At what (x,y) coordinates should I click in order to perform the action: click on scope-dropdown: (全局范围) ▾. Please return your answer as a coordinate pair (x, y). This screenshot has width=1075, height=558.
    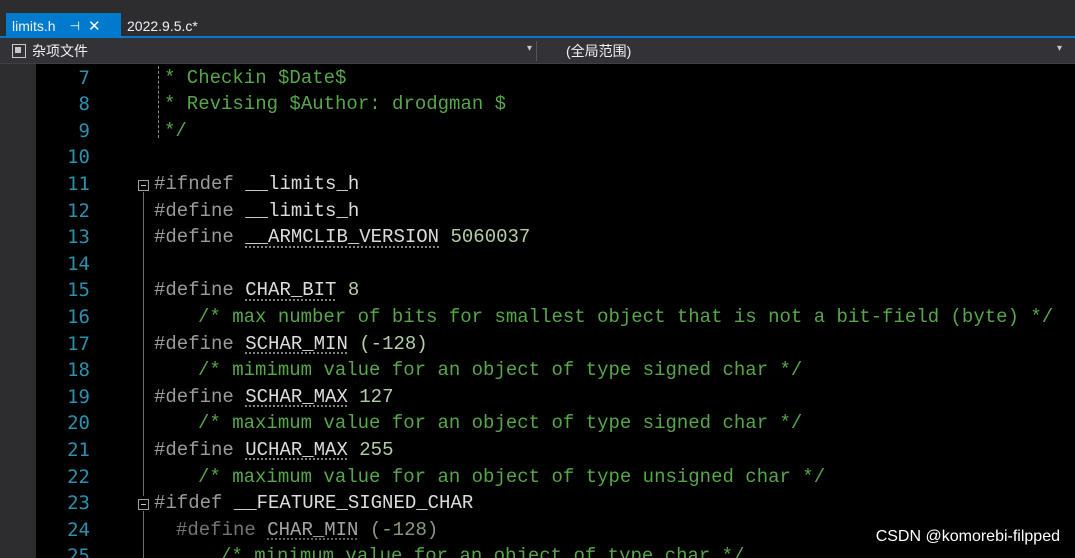
    Looking at the image, I should click on (806, 51).